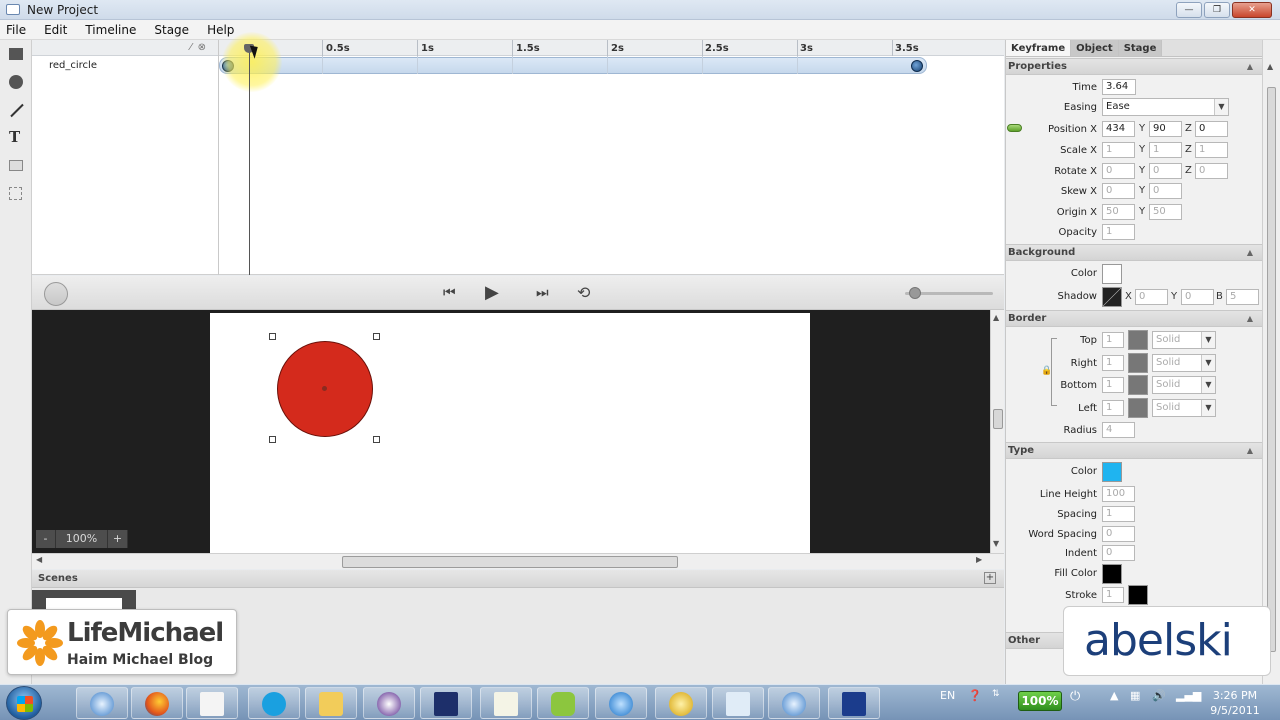 This screenshot has width=1280, height=720. What do you see at coordinates (1138, 363) in the screenshot?
I see `border-right-color` at bounding box center [1138, 363].